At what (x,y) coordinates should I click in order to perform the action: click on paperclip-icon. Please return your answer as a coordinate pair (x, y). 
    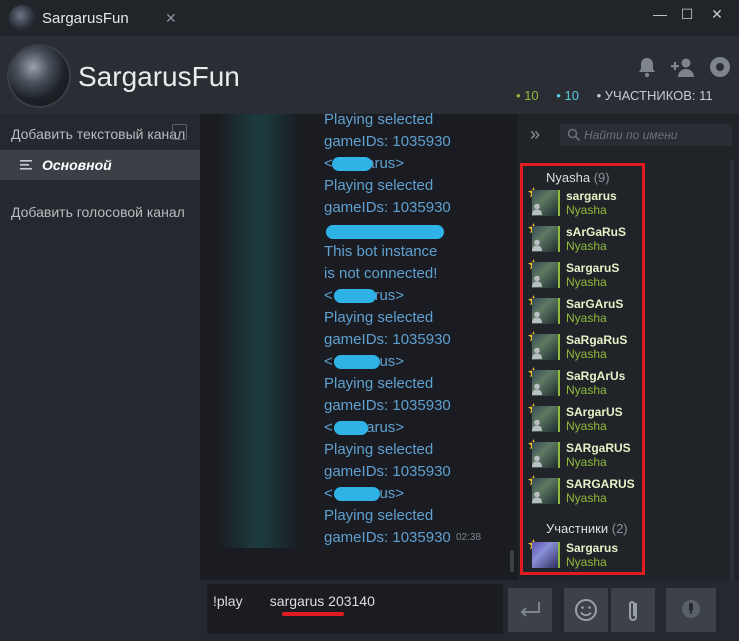
    Looking at the image, I should click on (633, 611).